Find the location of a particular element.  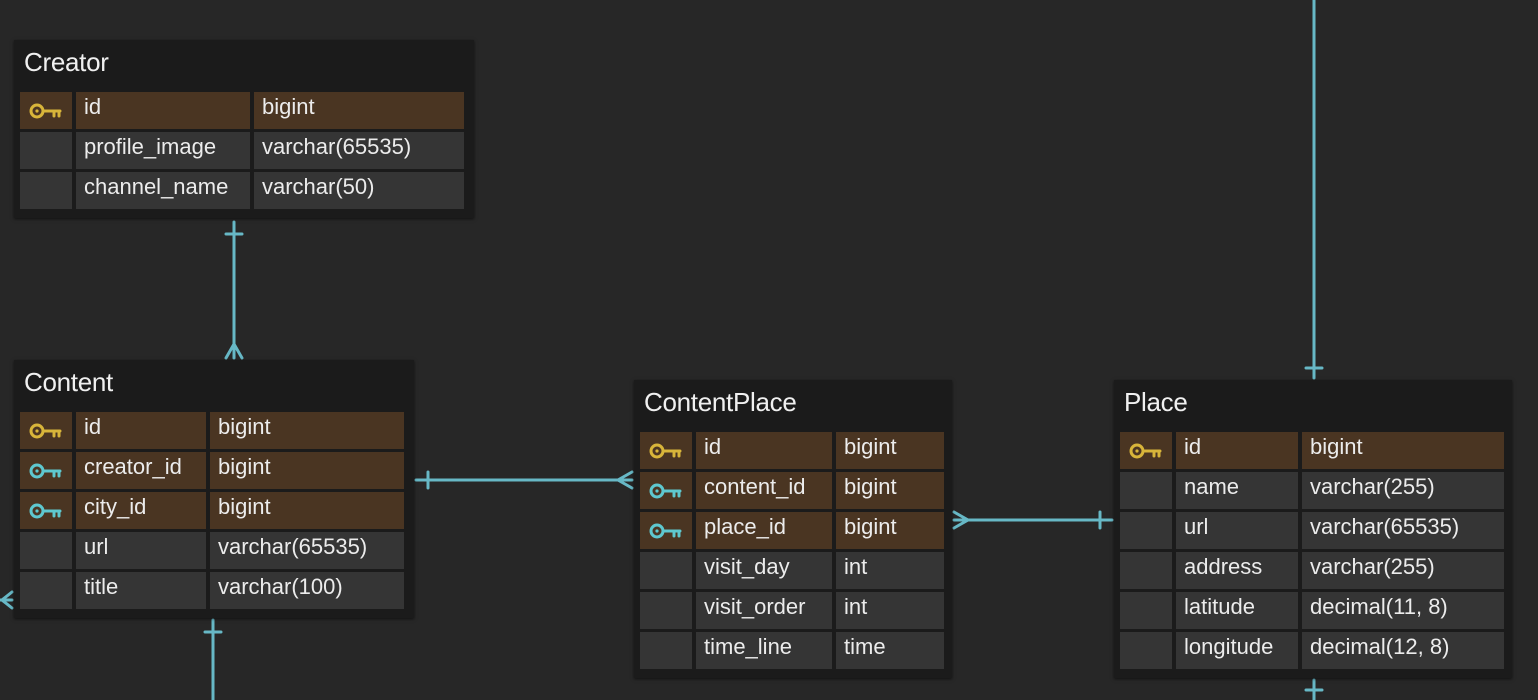

column-row: city_id bigint is located at coordinates (214, 510).